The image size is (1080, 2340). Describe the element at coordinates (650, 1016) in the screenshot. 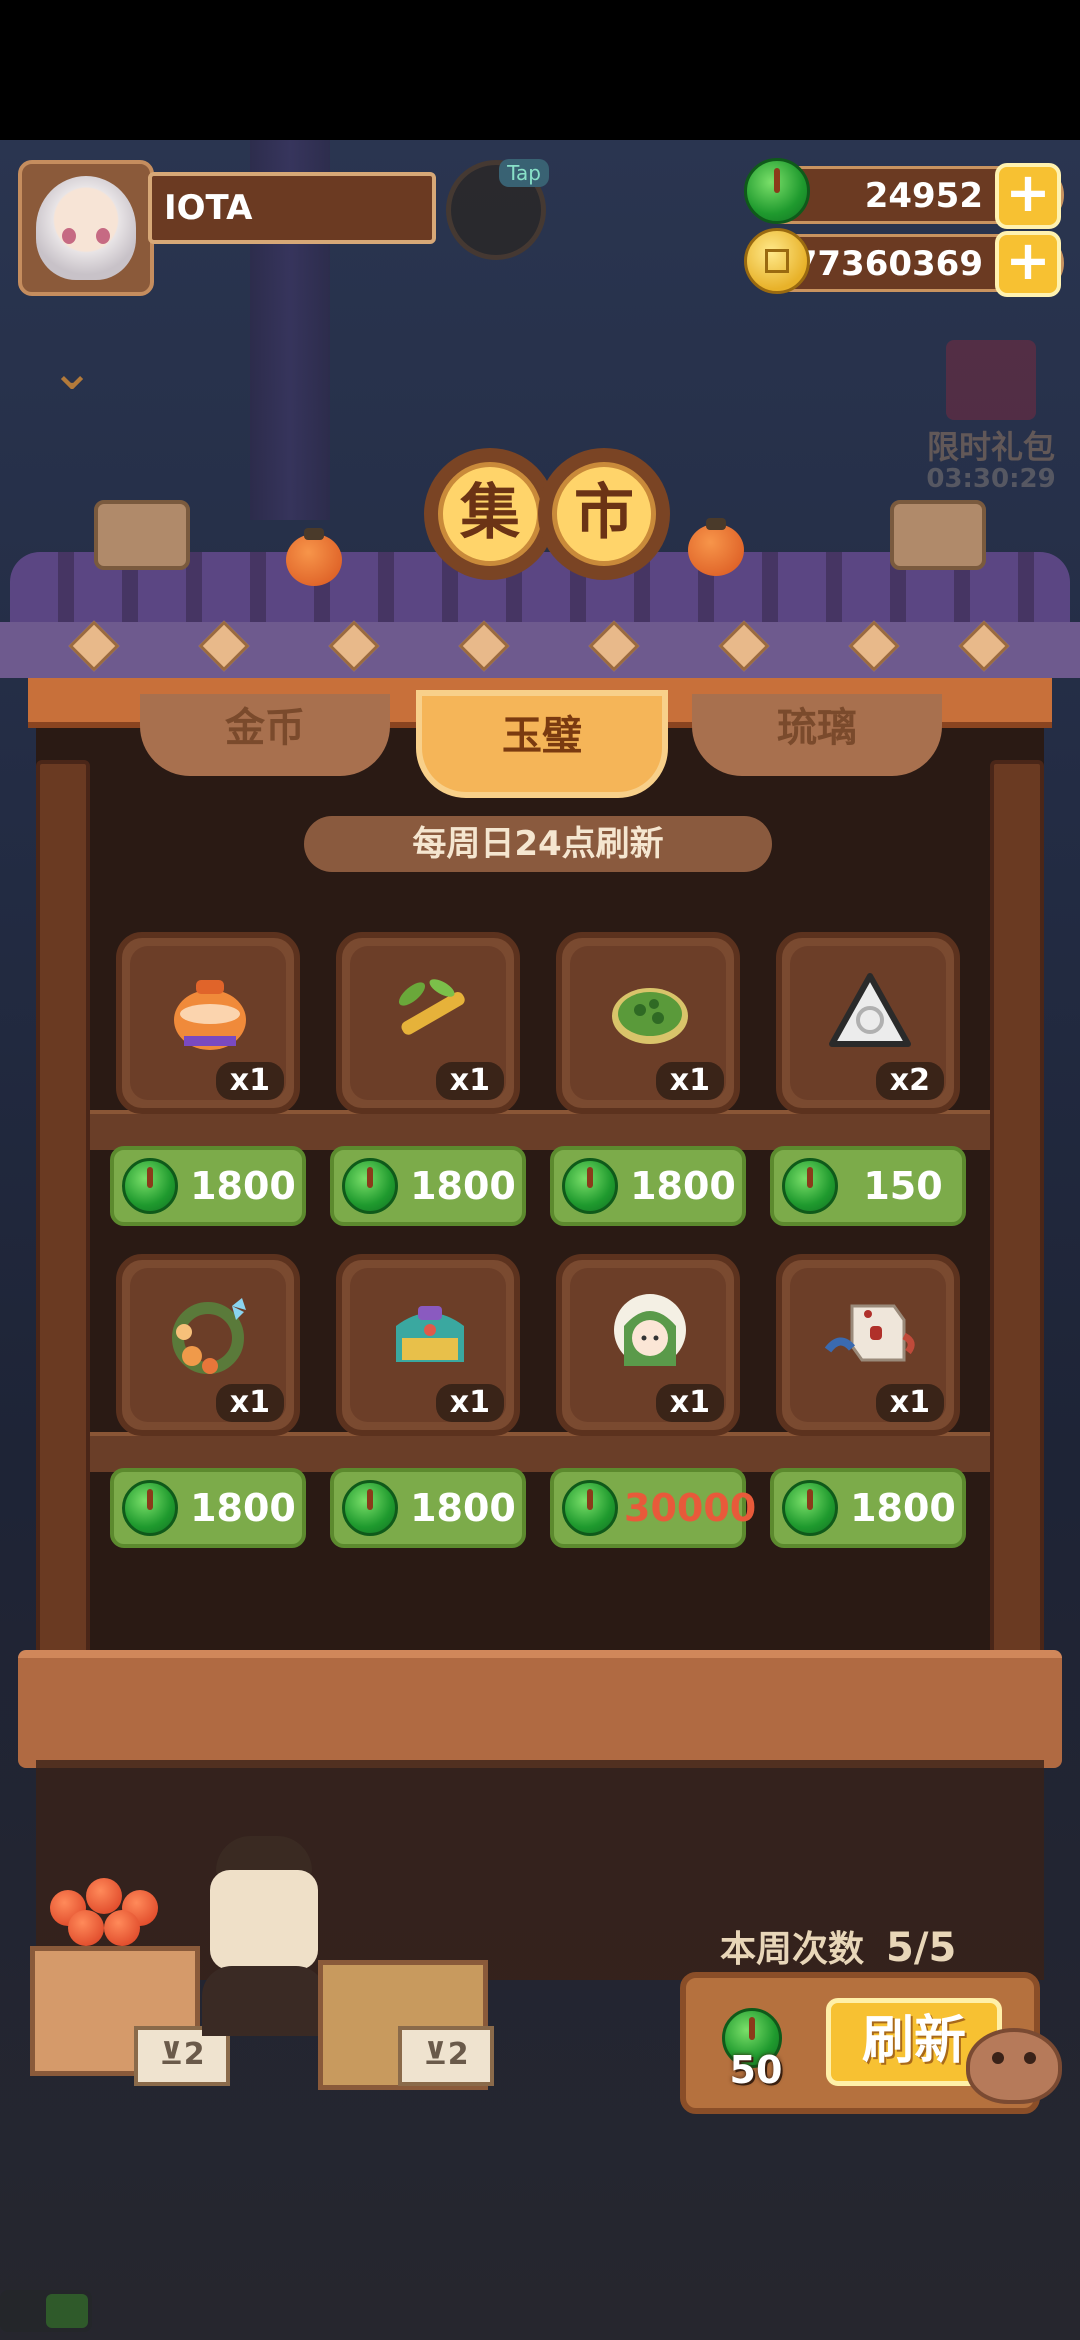

I see `green-cake-icon` at that location.